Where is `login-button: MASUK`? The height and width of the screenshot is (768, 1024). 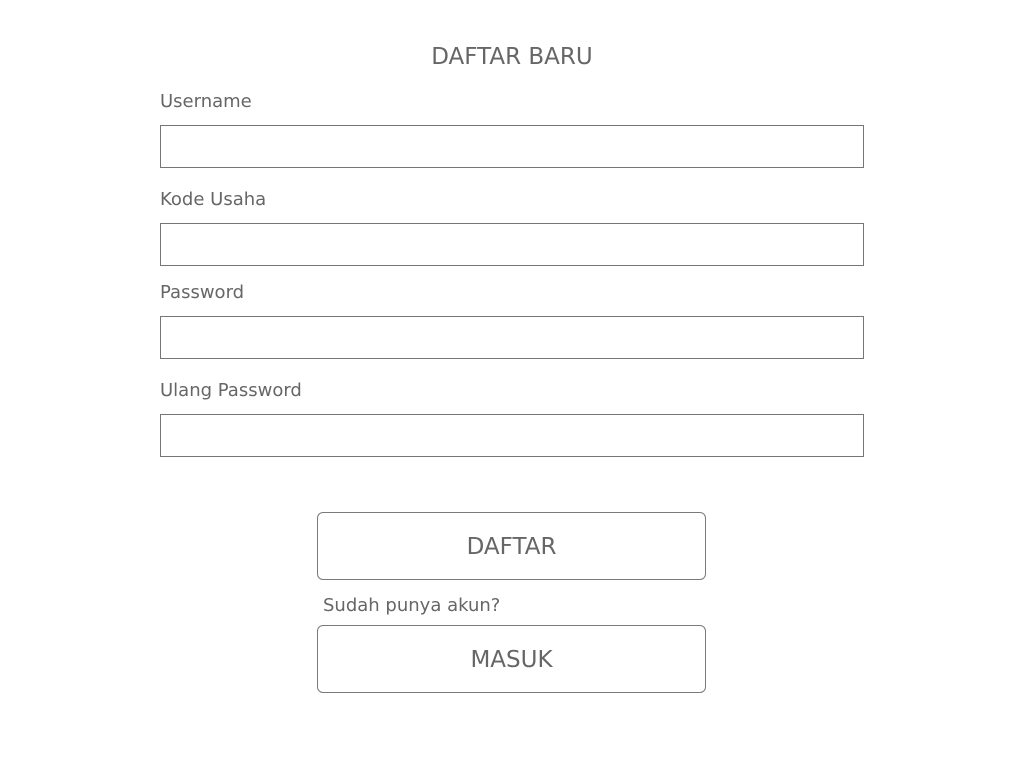 login-button: MASUK is located at coordinates (511, 659).